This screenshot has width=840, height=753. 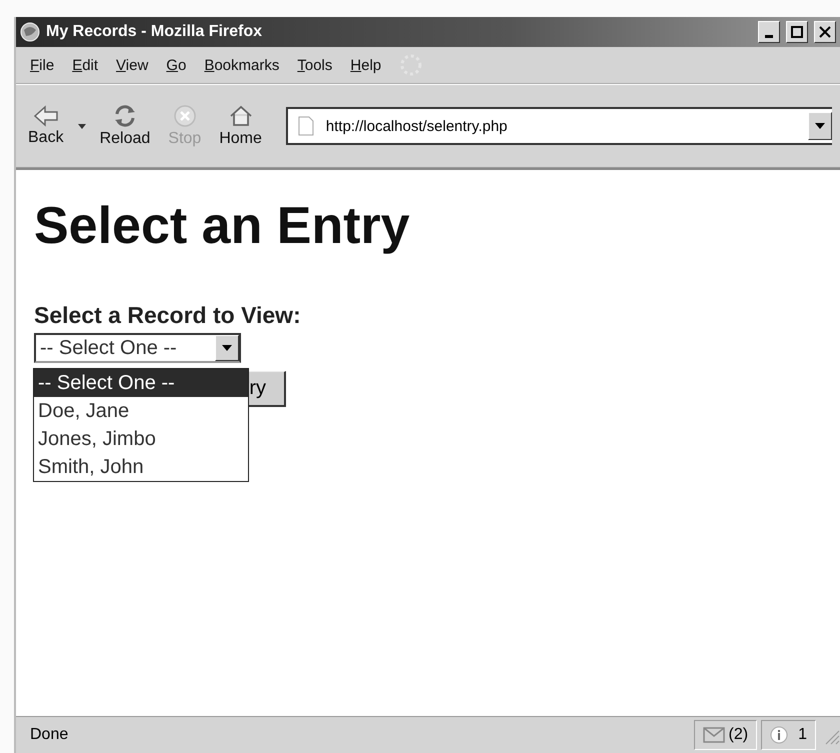 I want to click on maximize-button, so click(x=797, y=32).